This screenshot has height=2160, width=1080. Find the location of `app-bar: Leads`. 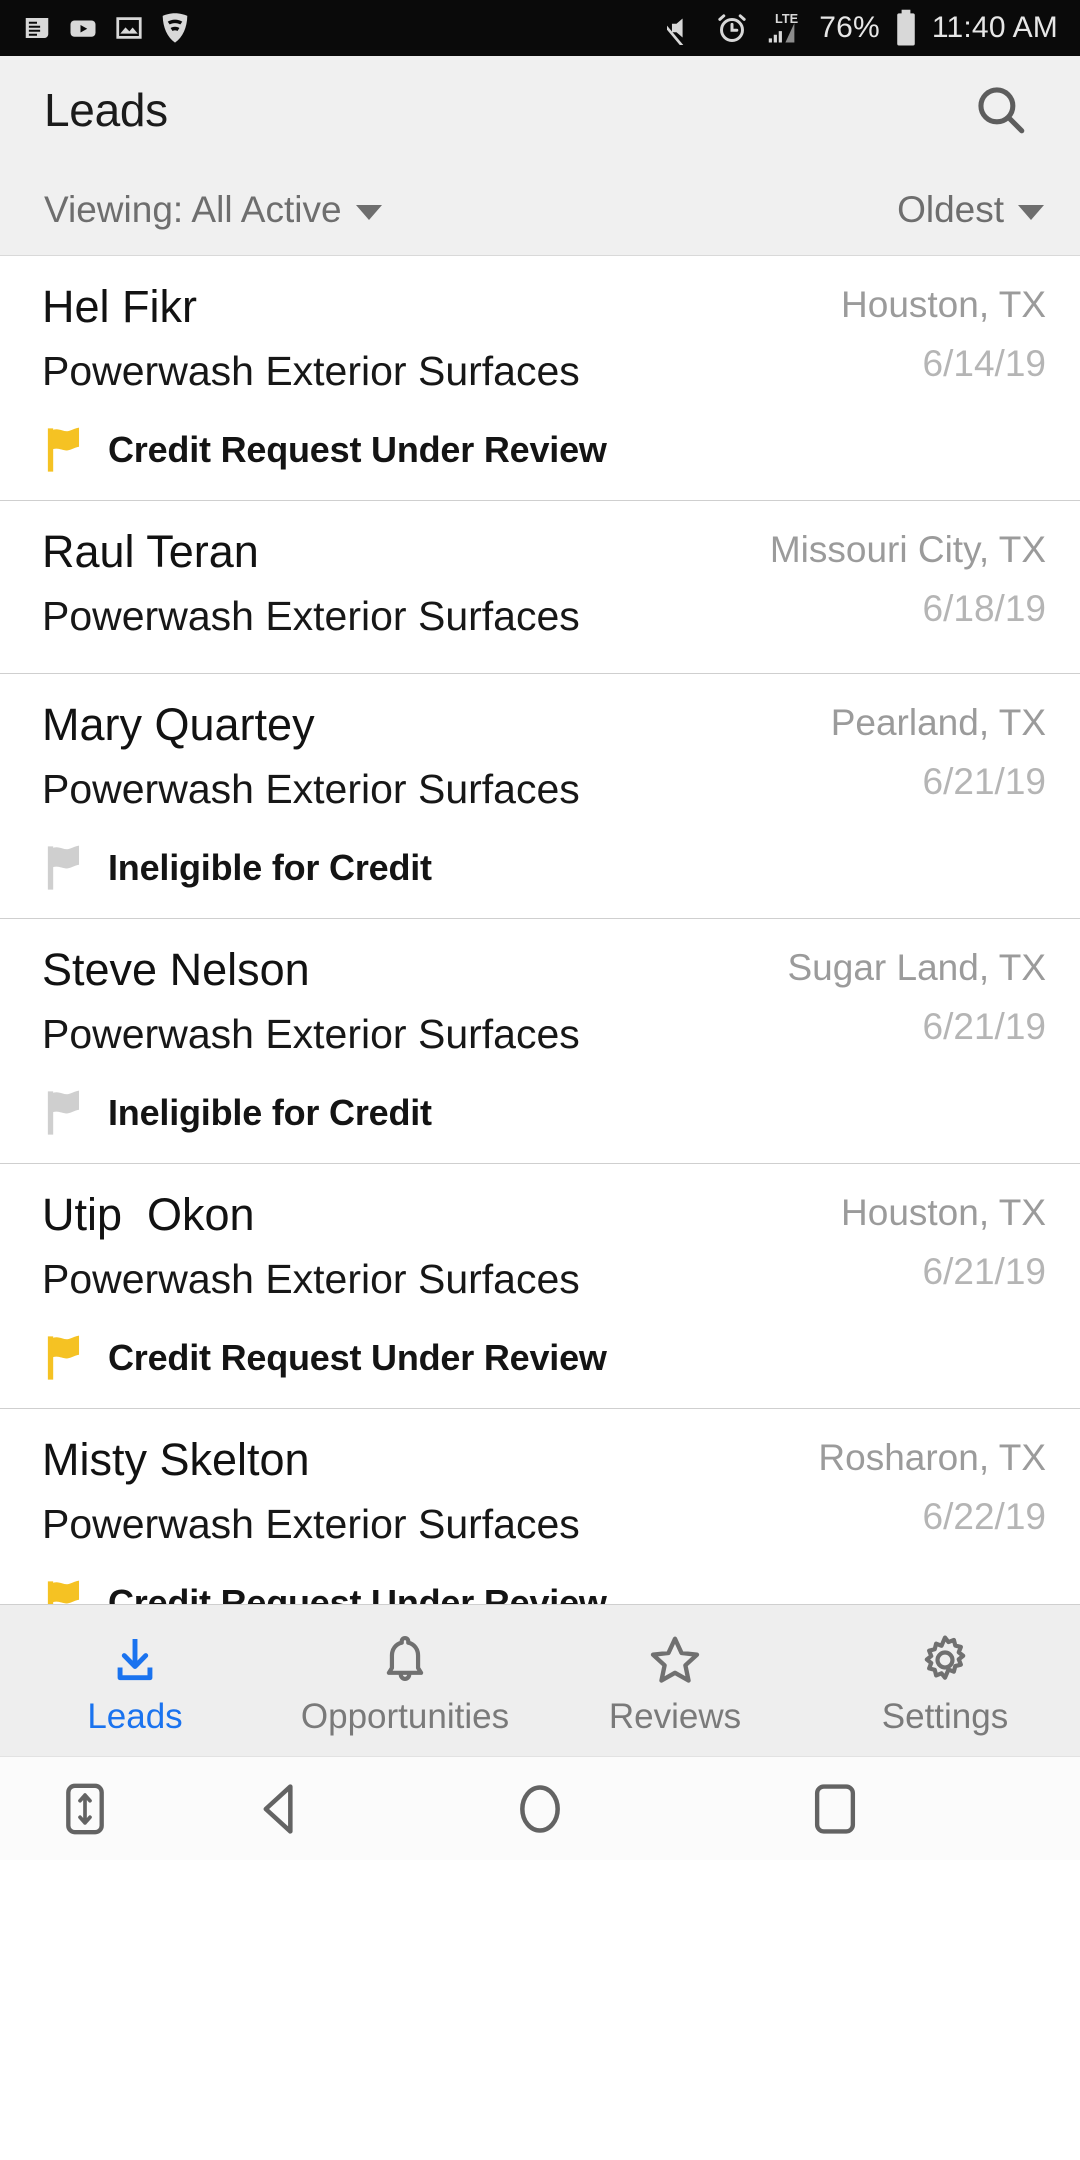

app-bar: Leads is located at coordinates (540, 110).